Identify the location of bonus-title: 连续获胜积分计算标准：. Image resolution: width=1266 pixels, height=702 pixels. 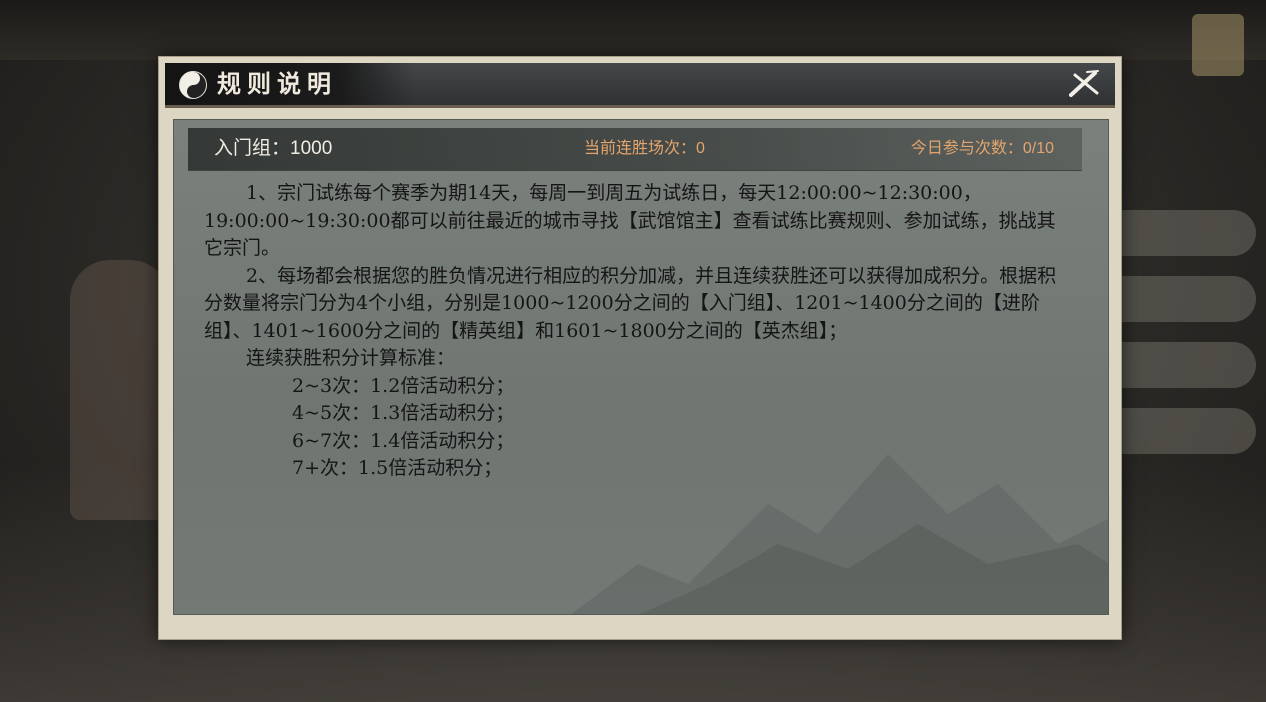
(351, 358).